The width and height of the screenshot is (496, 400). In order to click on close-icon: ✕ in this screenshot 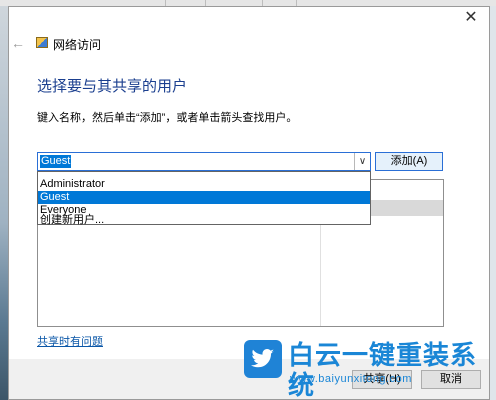, I will do `click(471, 18)`.